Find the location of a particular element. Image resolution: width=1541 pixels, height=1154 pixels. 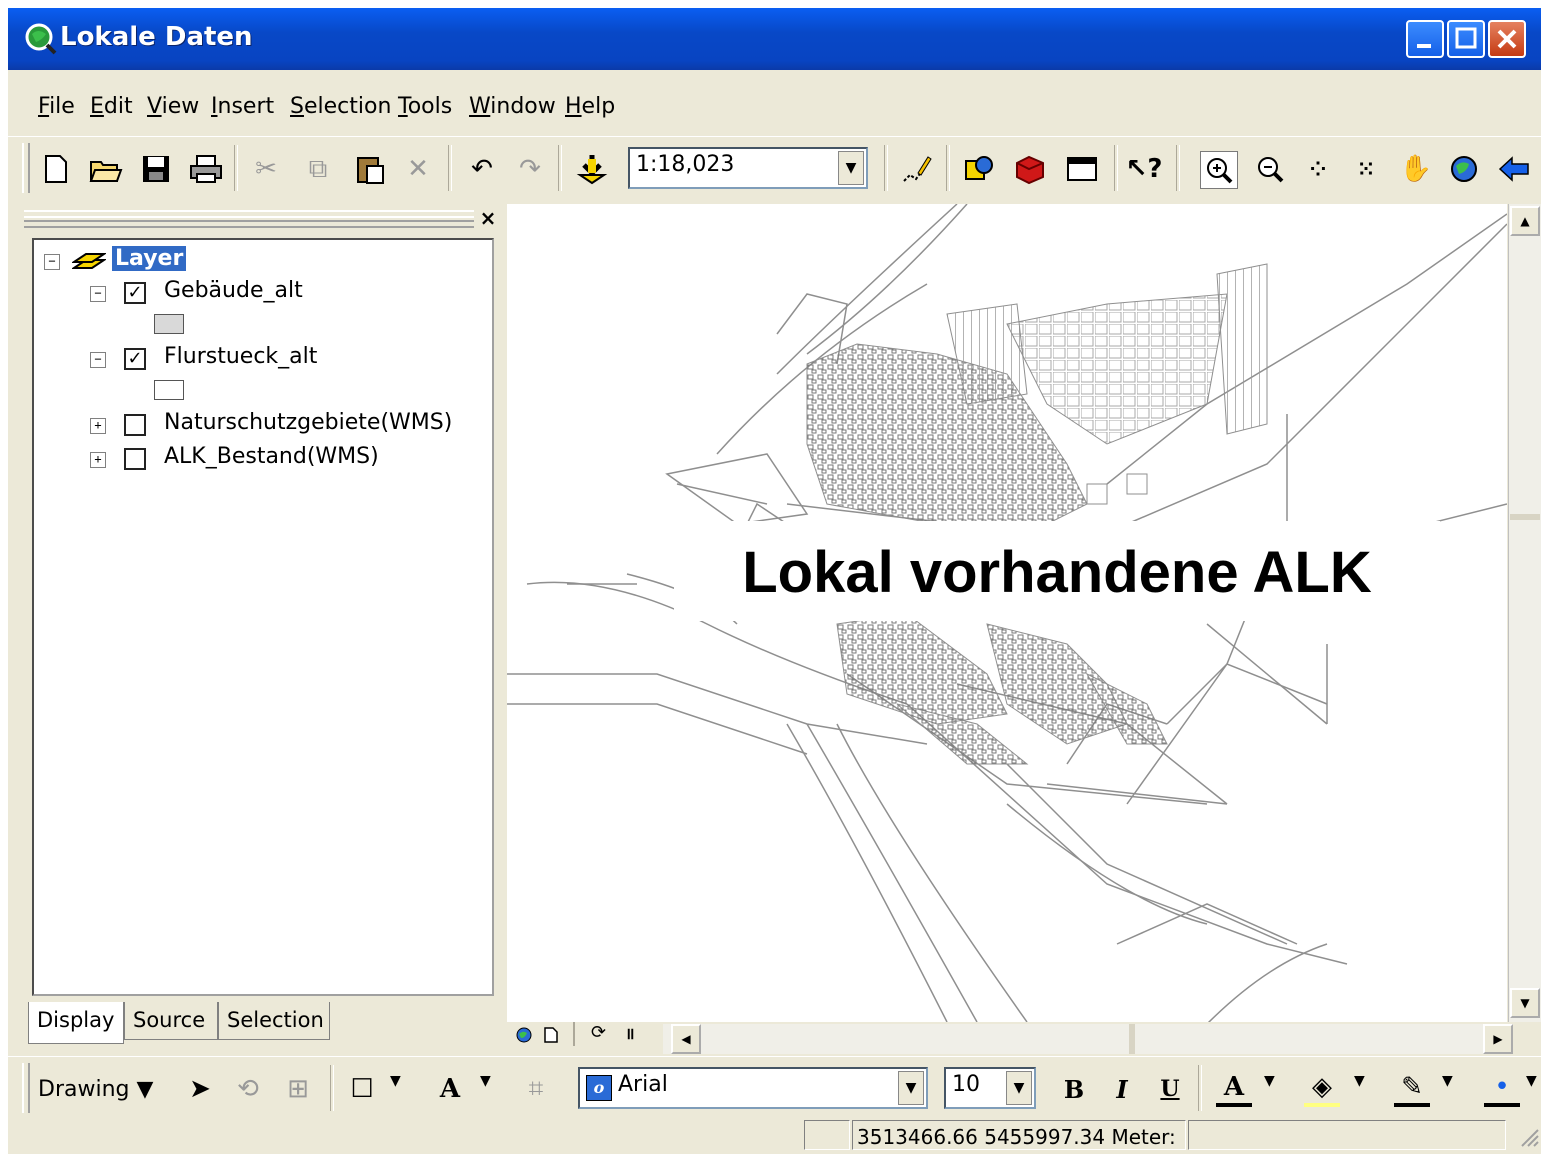

pan-icon: ✋ is located at coordinates (1416, 169).